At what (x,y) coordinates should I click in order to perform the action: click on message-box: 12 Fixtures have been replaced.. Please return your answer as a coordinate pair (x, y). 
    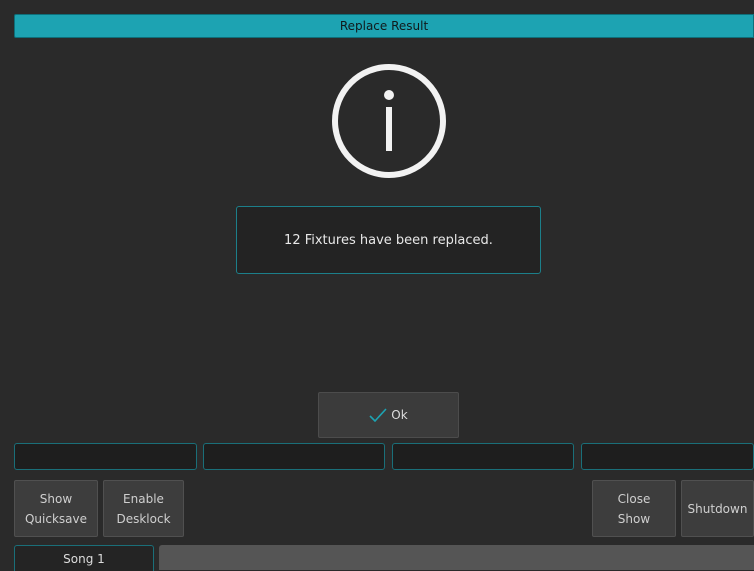
    Looking at the image, I should click on (388, 240).